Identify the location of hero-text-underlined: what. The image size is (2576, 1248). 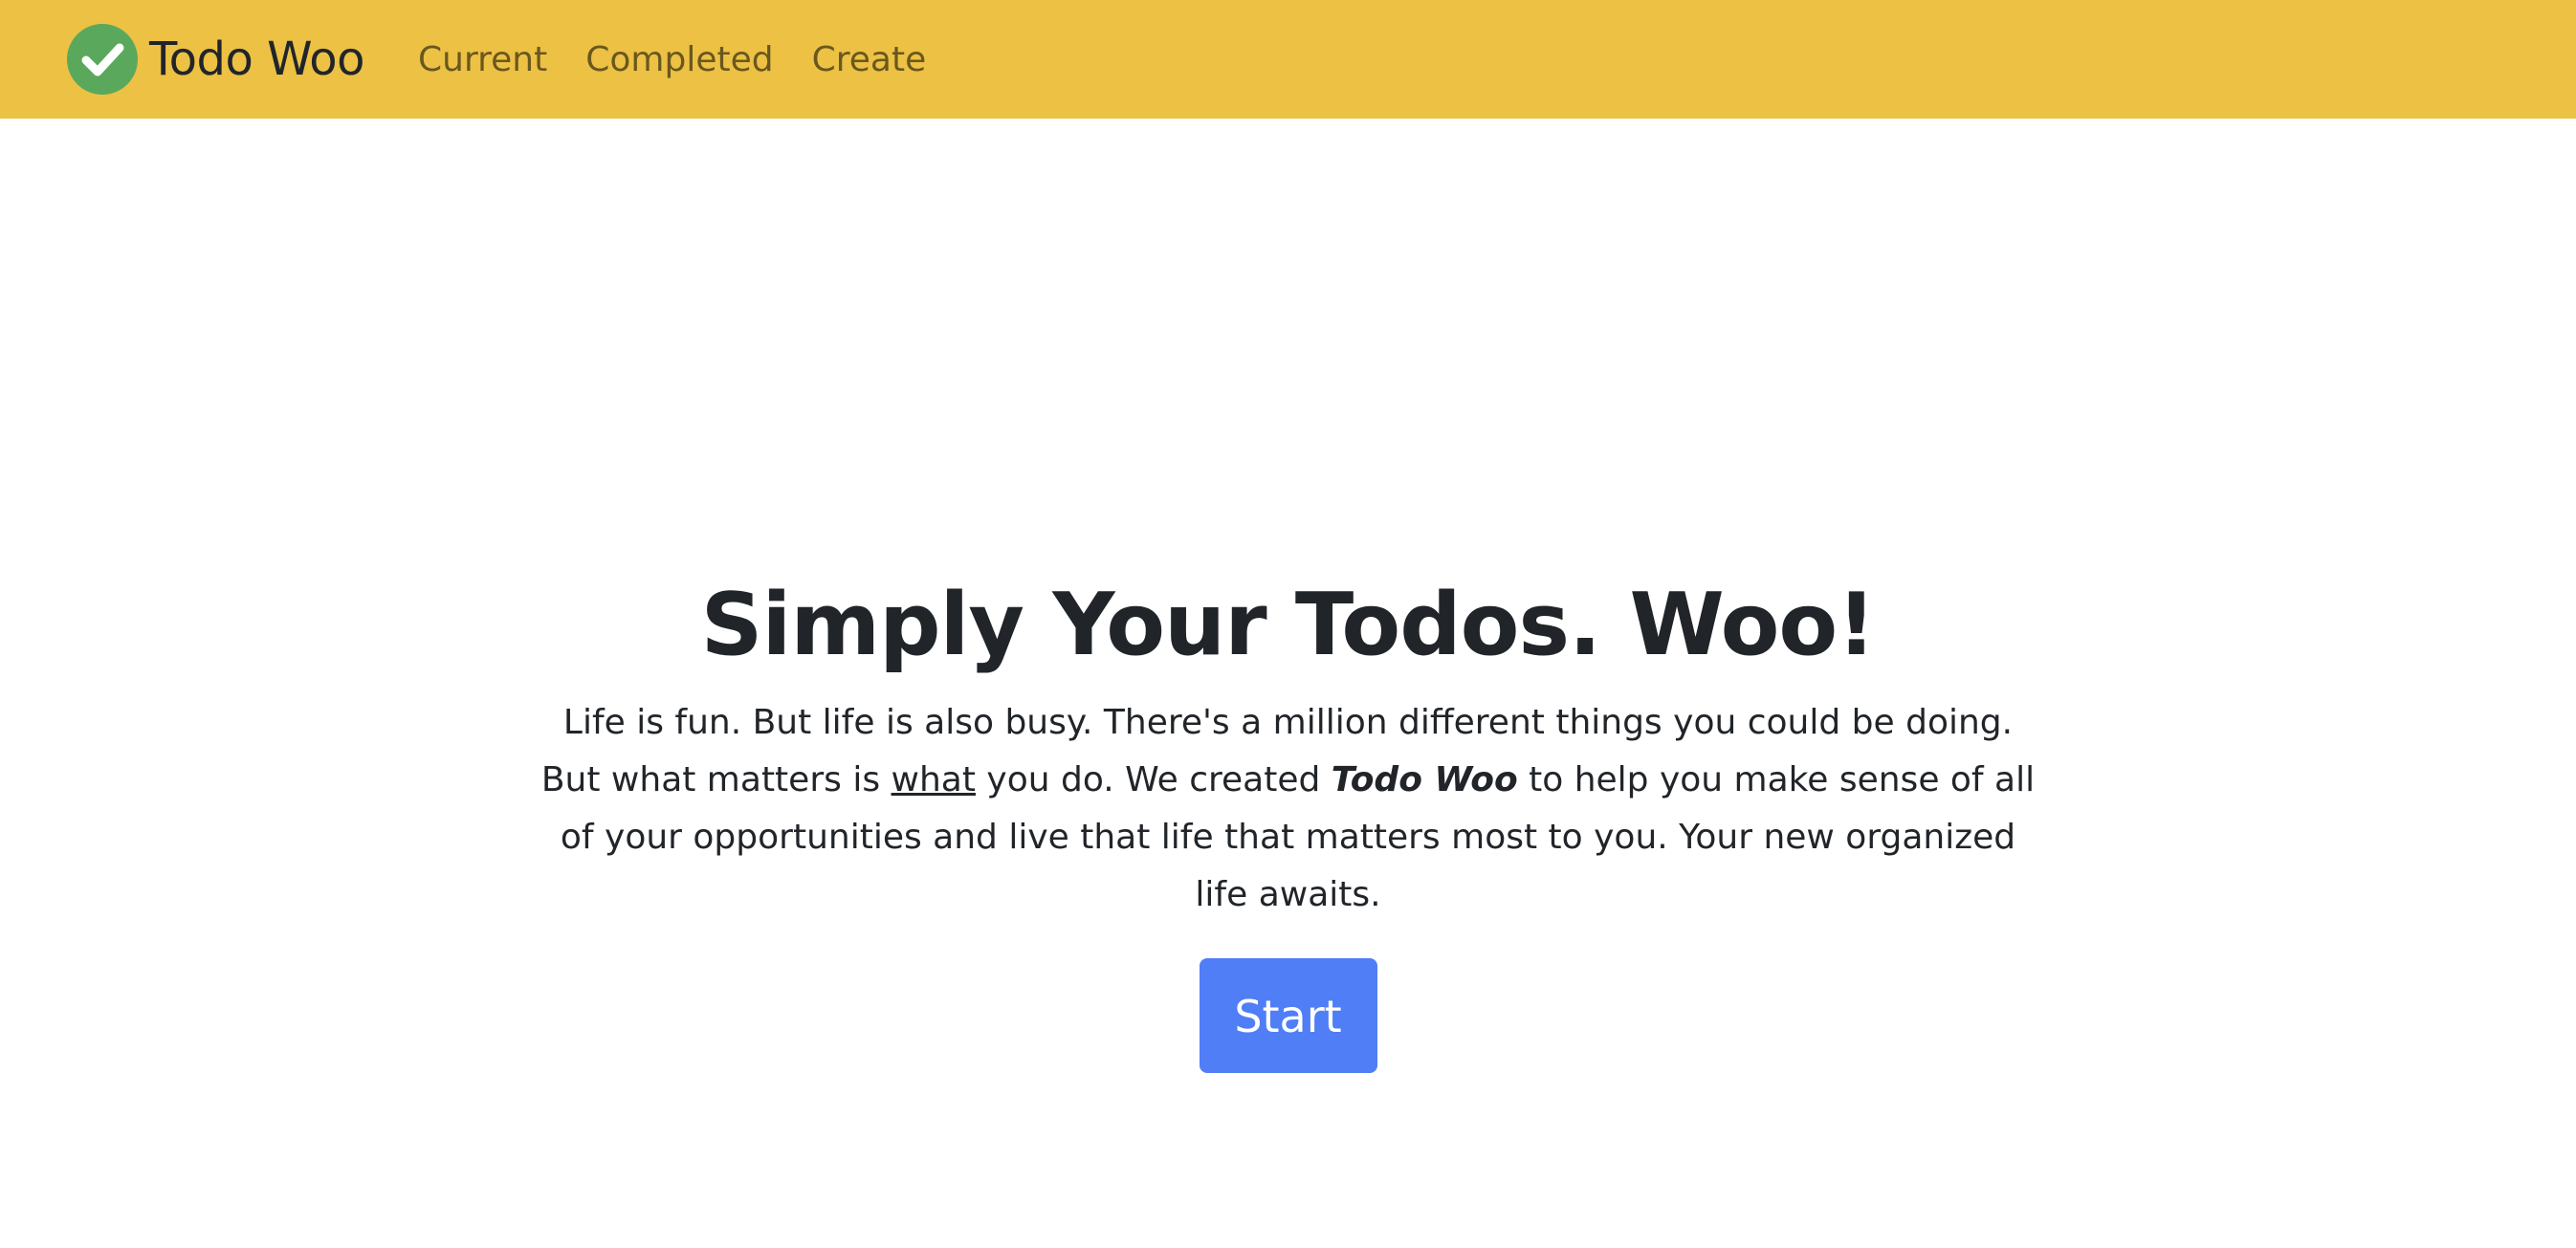
(933, 779).